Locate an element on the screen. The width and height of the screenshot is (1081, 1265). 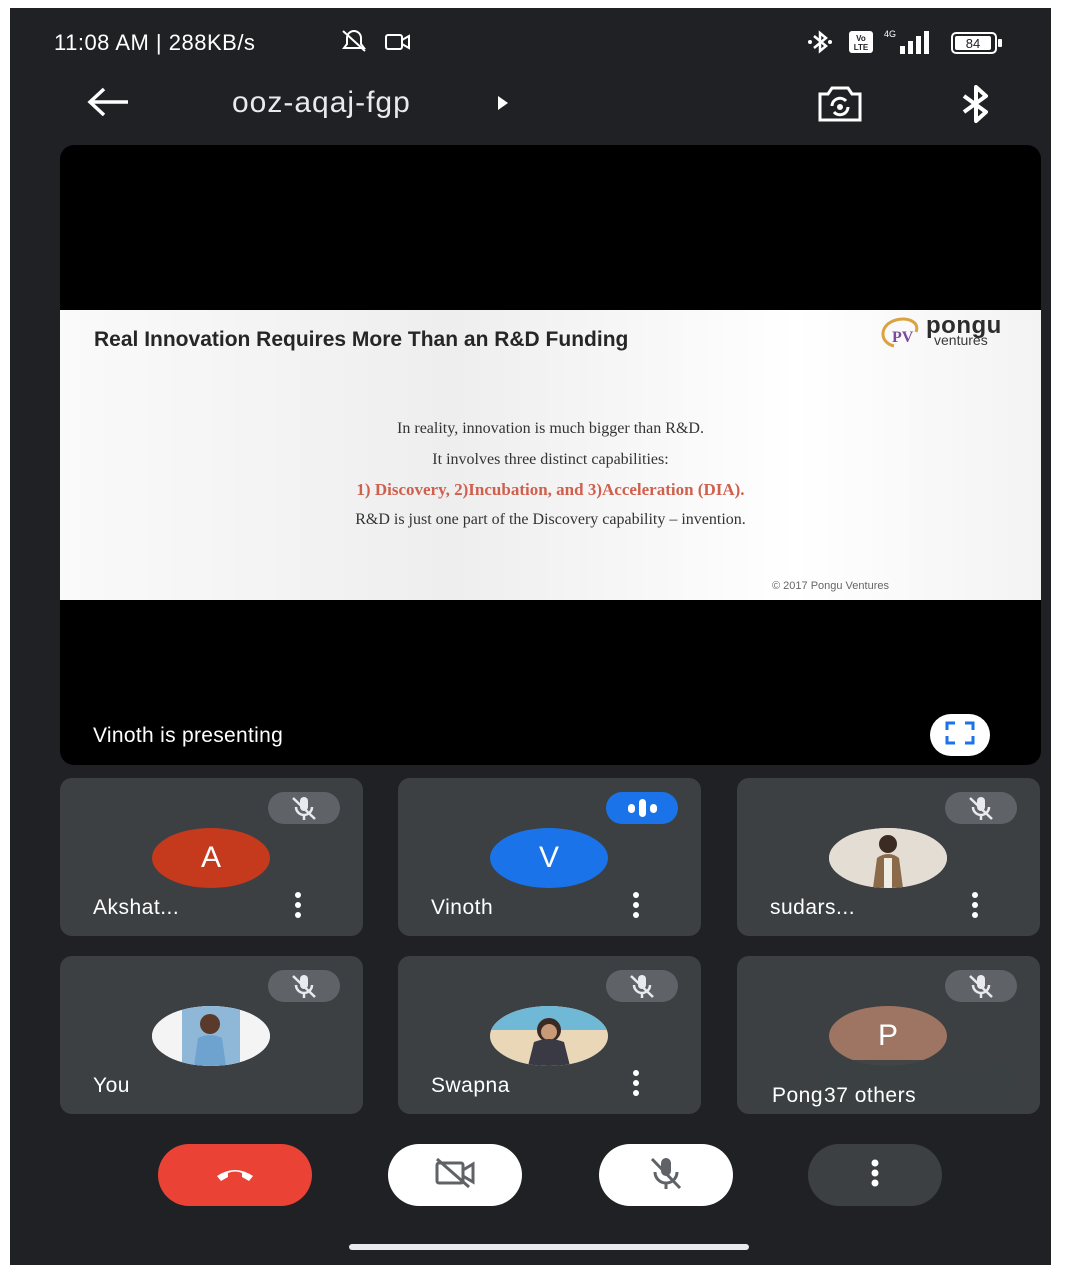
svg-text: 84 is located at coordinates (973, 43).